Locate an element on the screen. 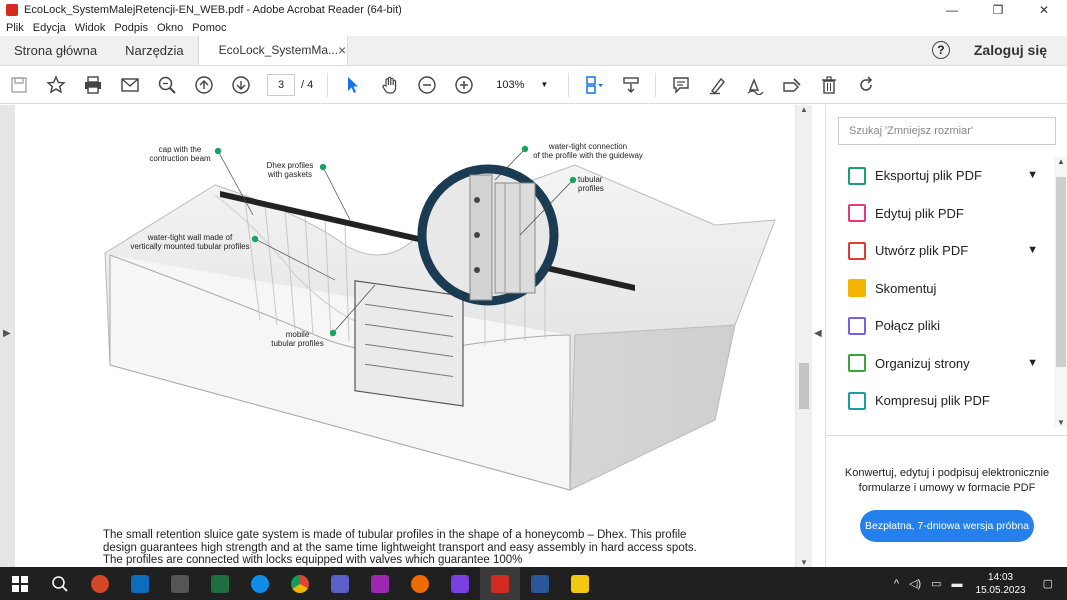  app-icon is located at coordinates (180, 583).